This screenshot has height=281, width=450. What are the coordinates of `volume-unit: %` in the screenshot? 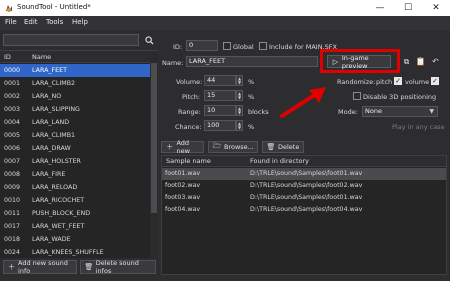 It's located at (251, 82).